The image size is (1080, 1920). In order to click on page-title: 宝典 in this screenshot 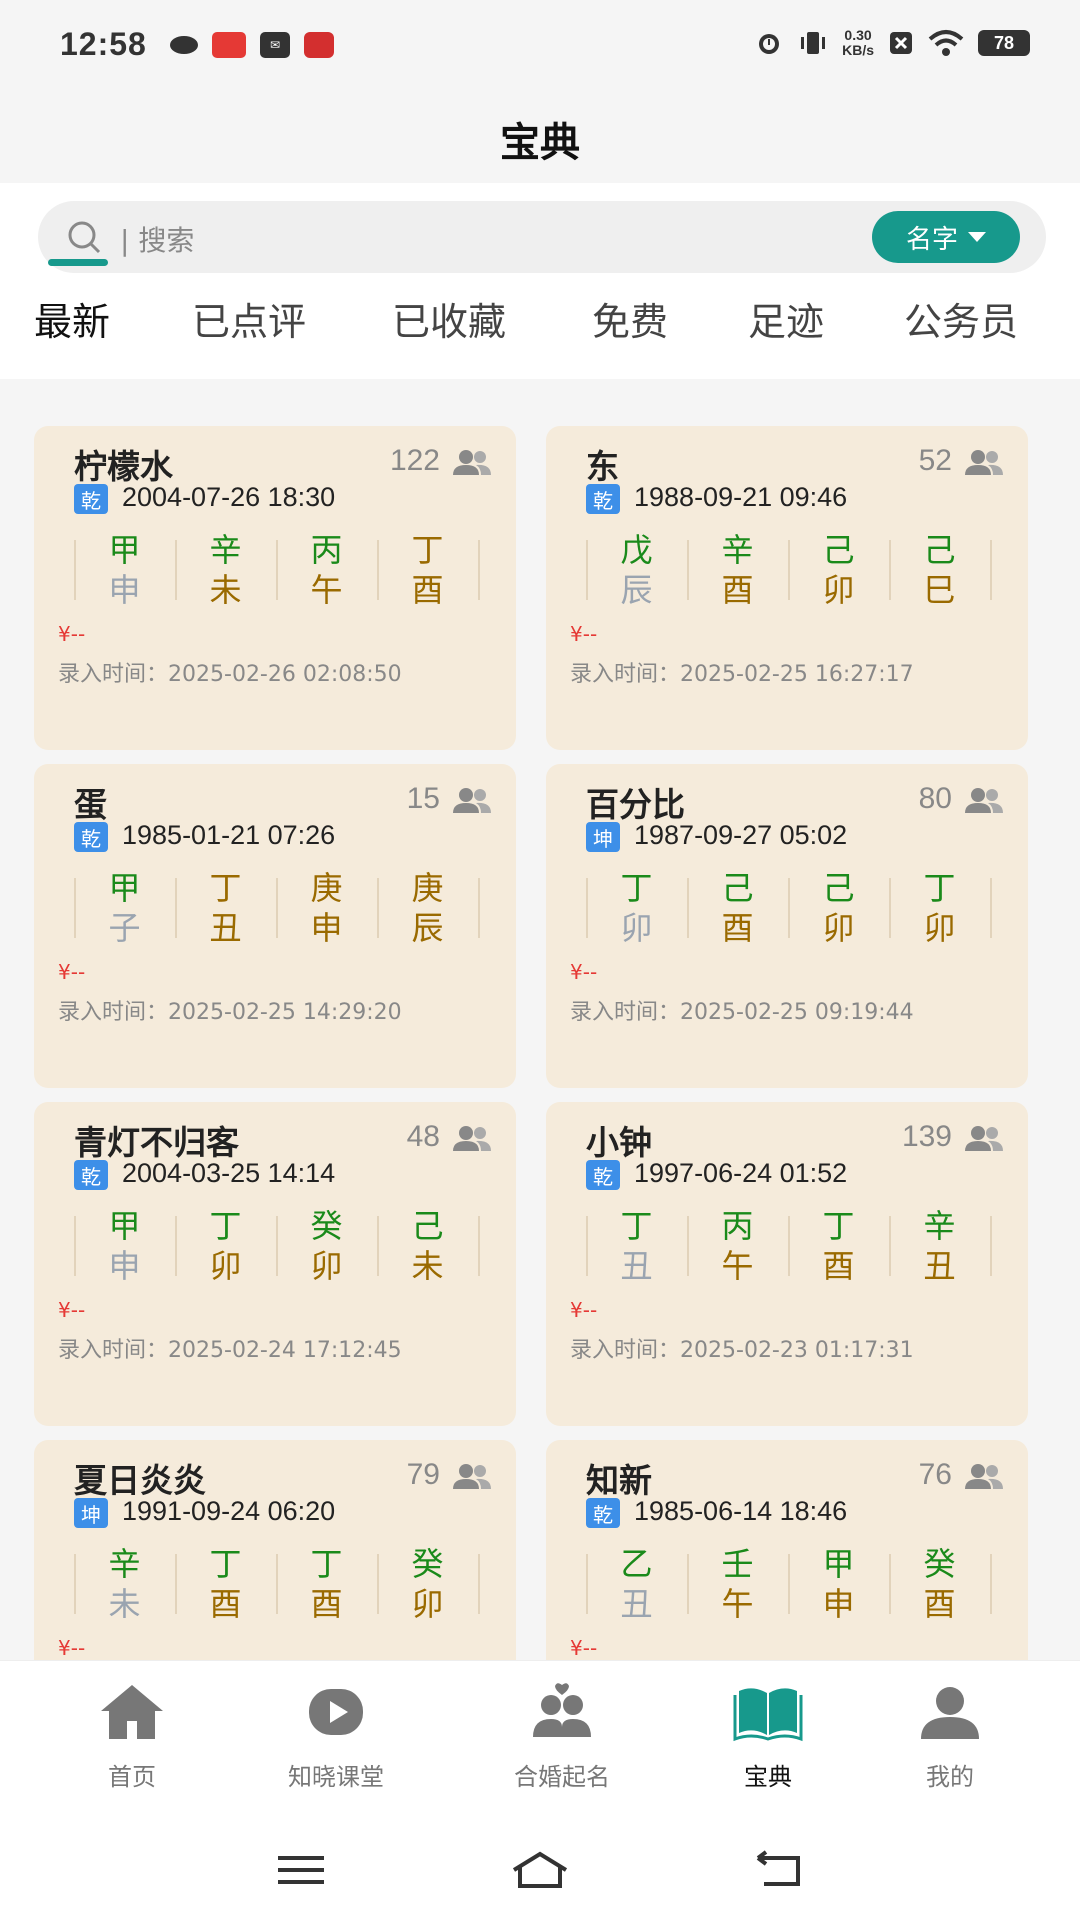, I will do `click(540, 143)`.